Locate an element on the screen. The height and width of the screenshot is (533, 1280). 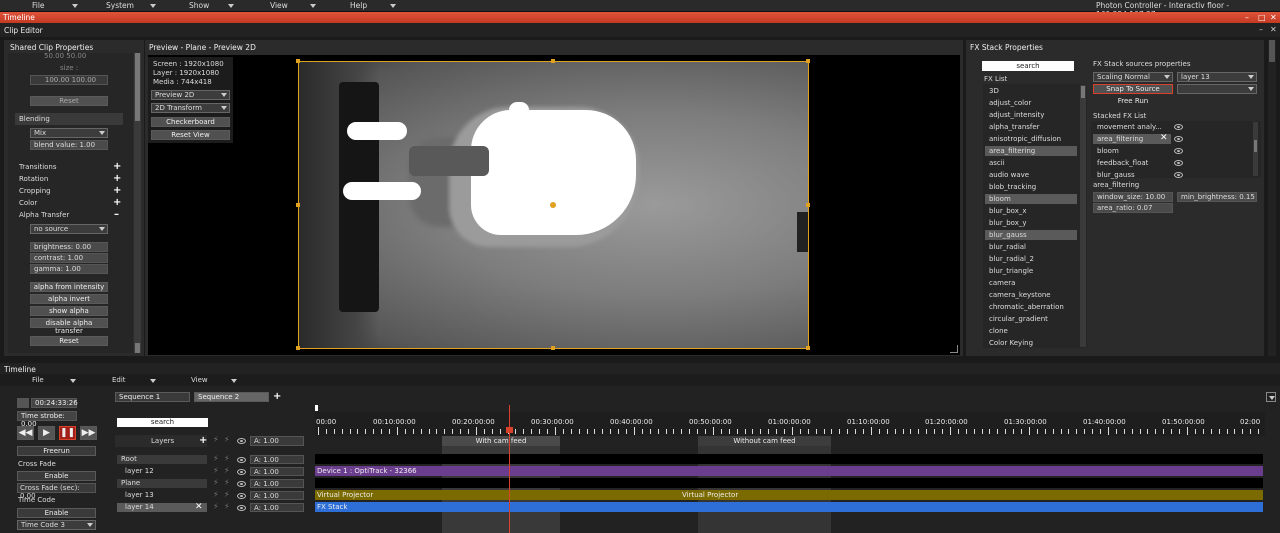
device-clip: Device 1 : OptiTrack - 32366 is located at coordinates (789, 471).